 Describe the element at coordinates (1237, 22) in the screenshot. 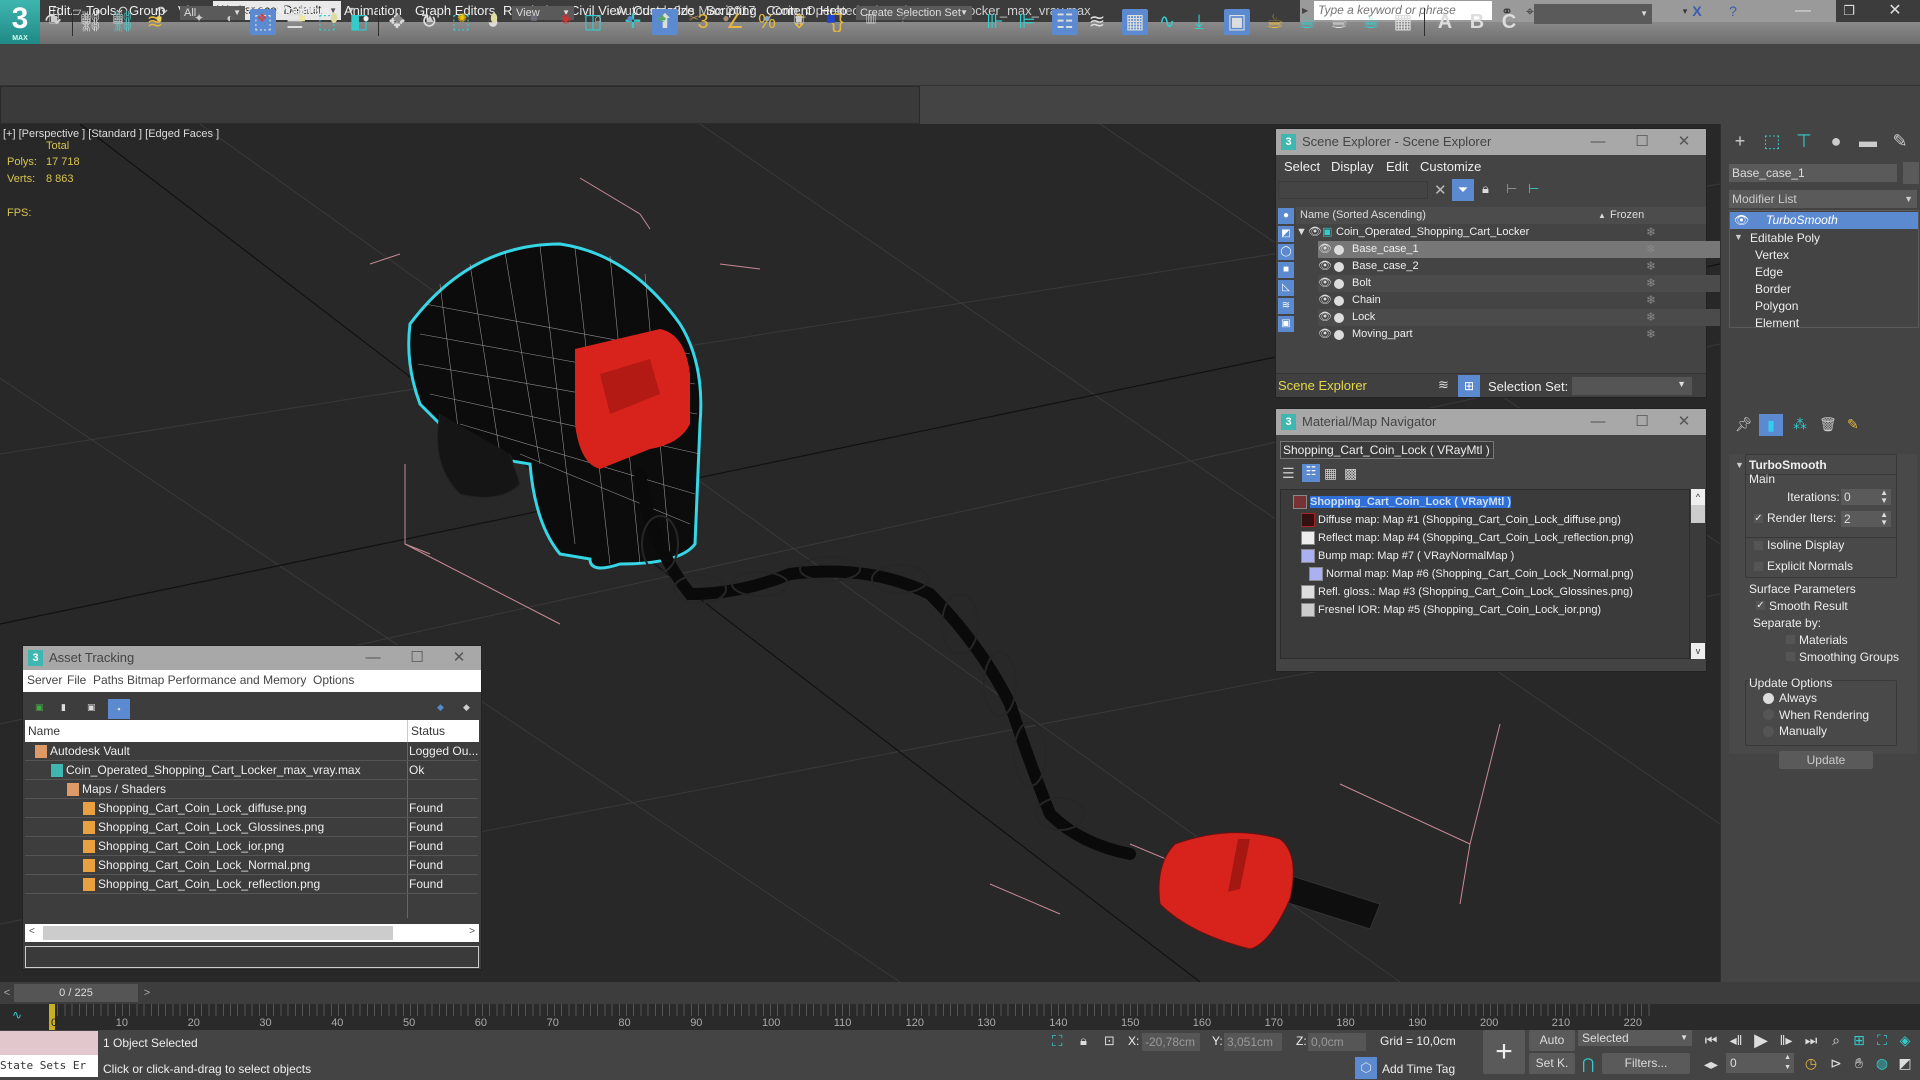

I see `material-editor-icon: ▣` at that location.